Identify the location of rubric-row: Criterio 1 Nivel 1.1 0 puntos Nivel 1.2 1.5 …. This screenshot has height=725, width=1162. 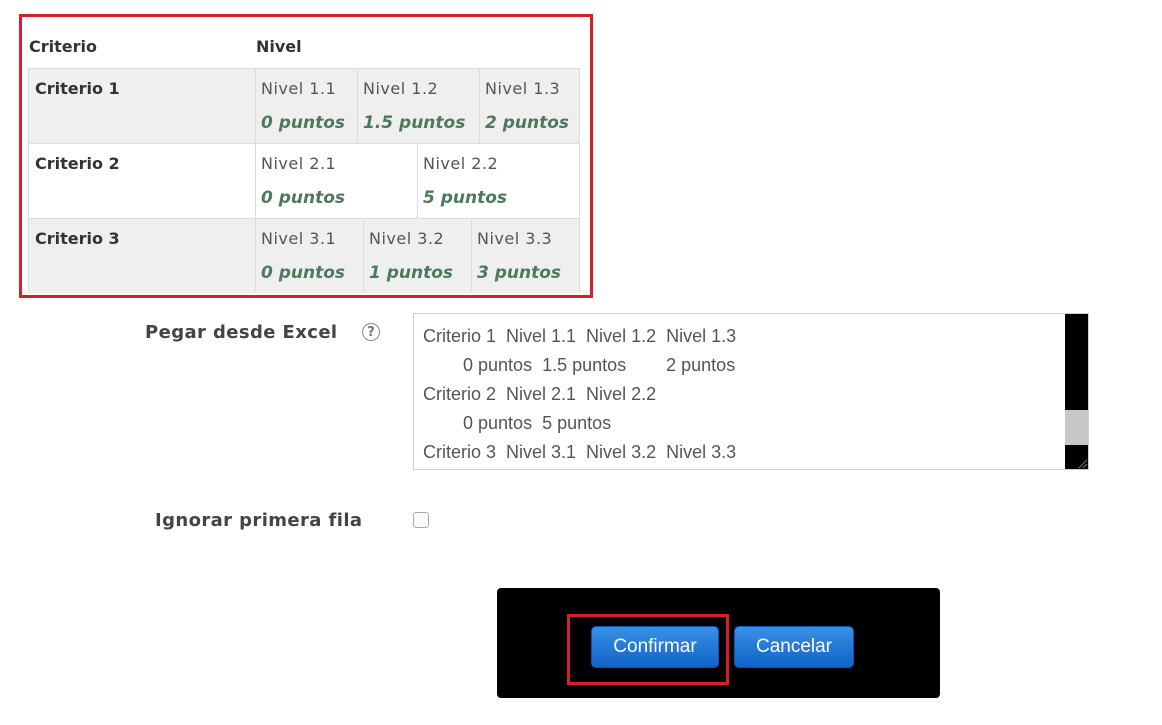
(304, 105).